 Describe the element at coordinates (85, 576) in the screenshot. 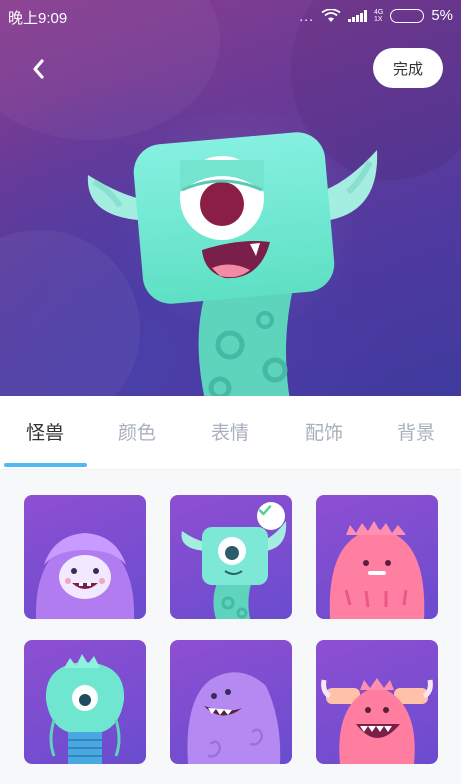

I see `furry-purple-monster-image` at that location.